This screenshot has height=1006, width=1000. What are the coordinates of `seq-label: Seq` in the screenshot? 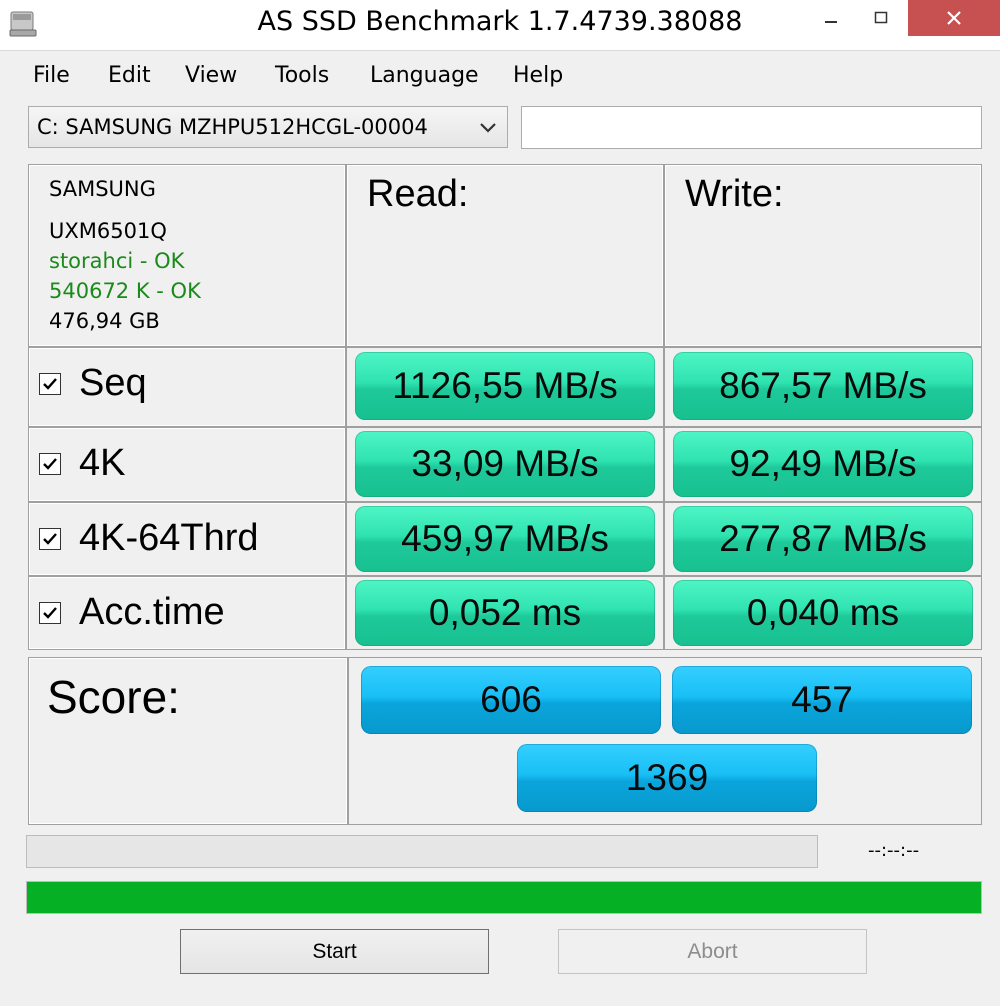 It's located at (113, 383).